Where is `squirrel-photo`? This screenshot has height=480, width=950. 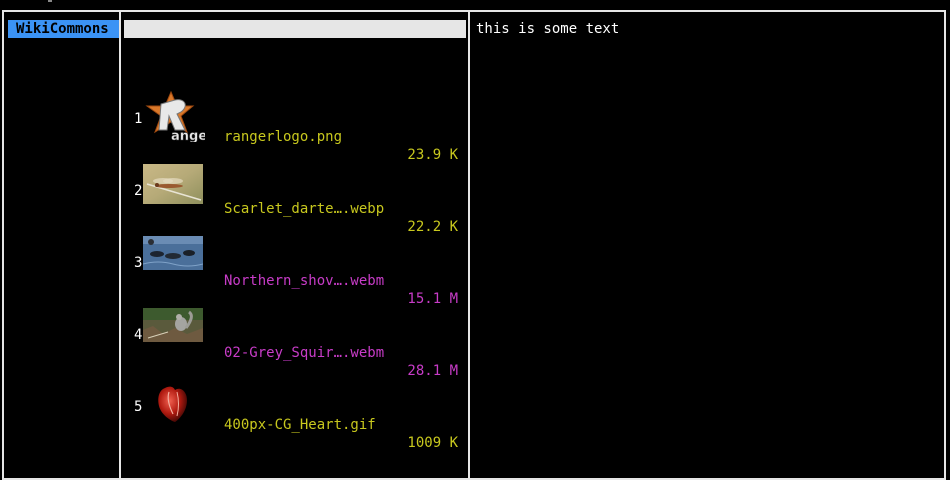 squirrel-photo is located at coordinates (173, 325).